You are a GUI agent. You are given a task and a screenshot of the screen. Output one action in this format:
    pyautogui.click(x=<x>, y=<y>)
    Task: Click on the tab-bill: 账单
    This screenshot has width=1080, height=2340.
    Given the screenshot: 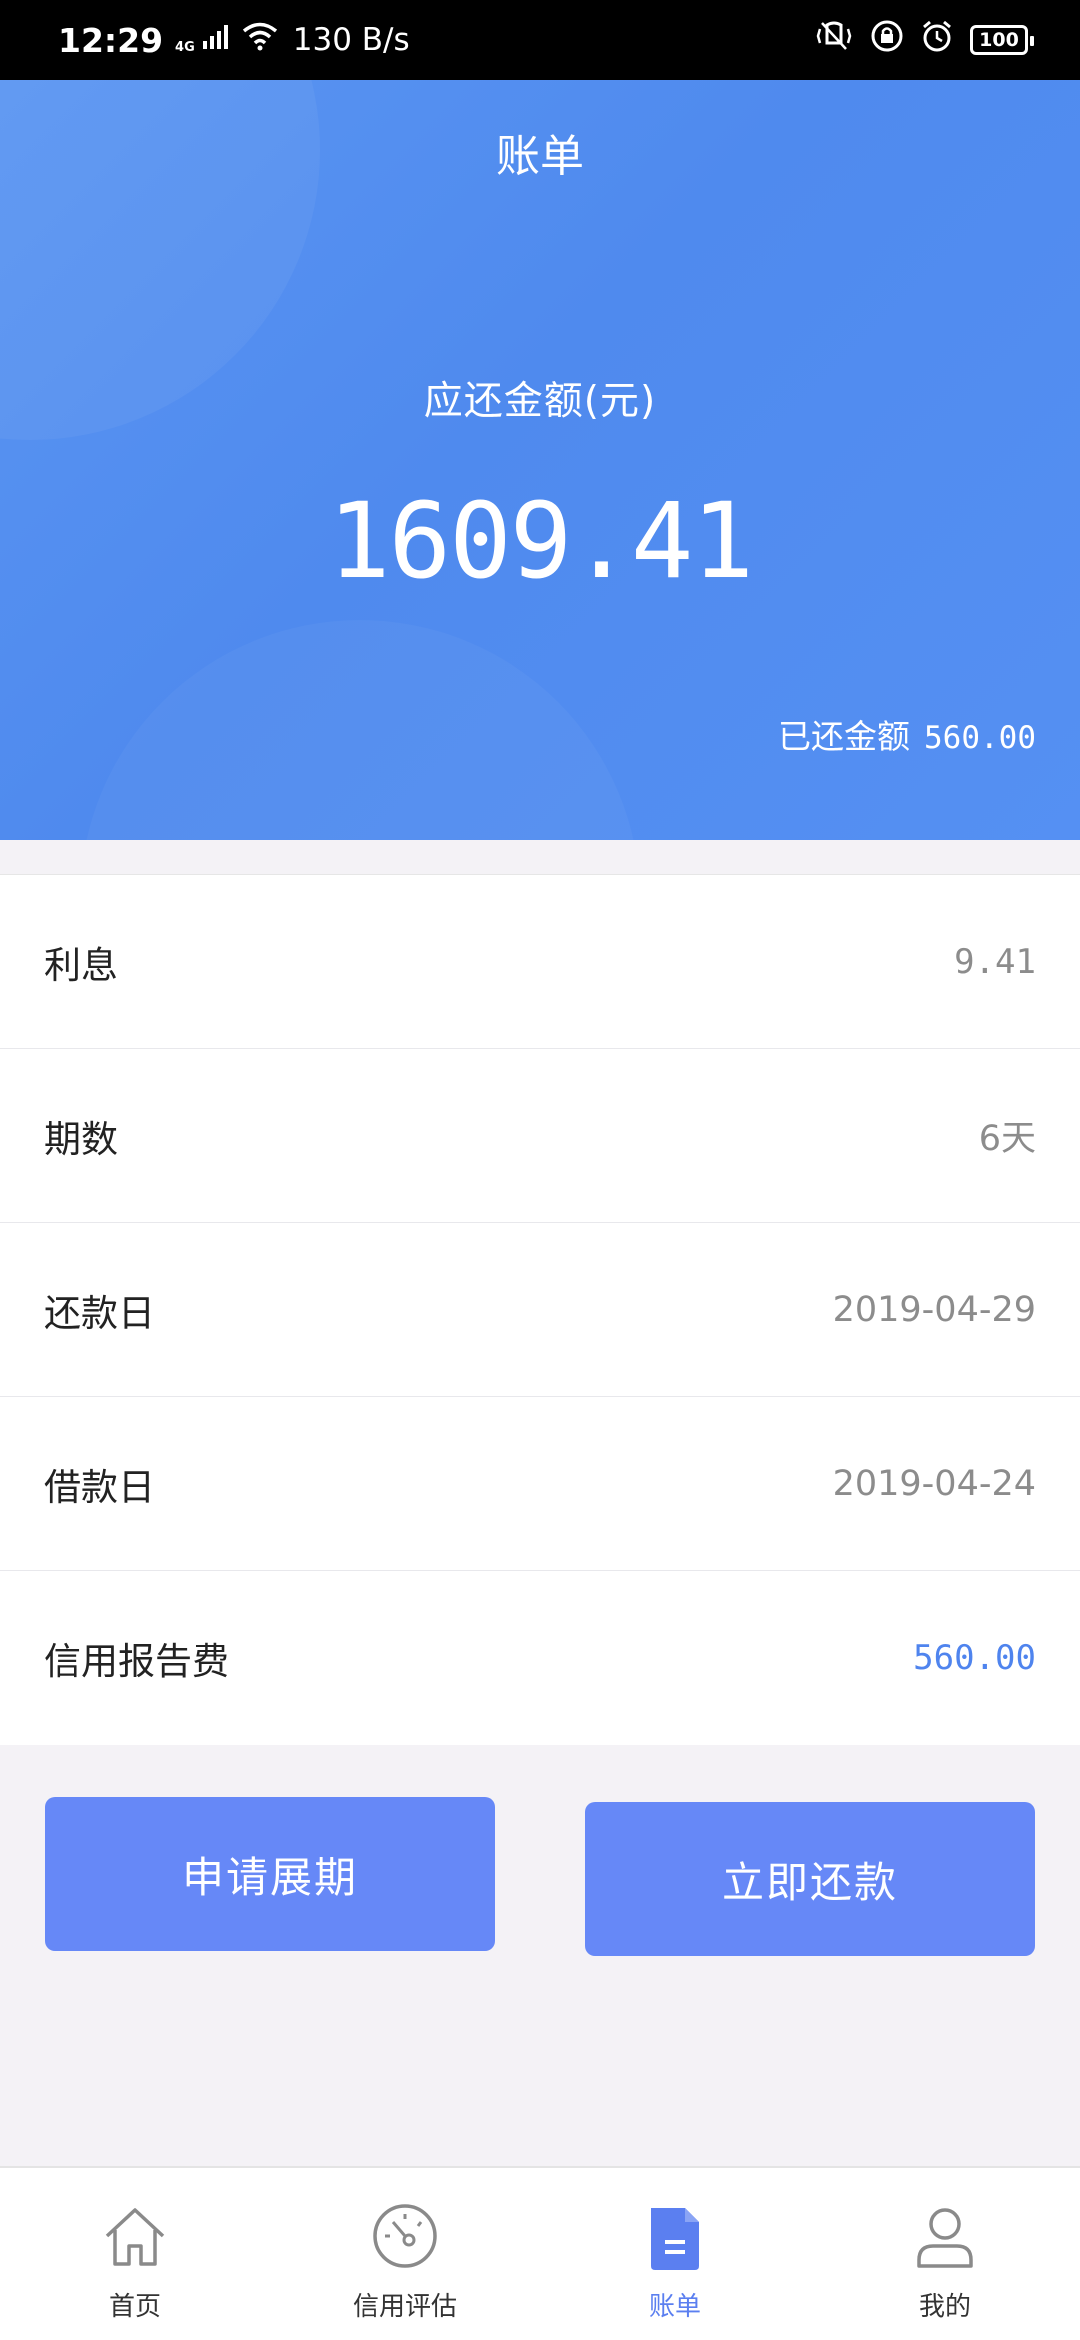 What is the action you would take?
    pyautogui.click(x=675, y=2254)
    